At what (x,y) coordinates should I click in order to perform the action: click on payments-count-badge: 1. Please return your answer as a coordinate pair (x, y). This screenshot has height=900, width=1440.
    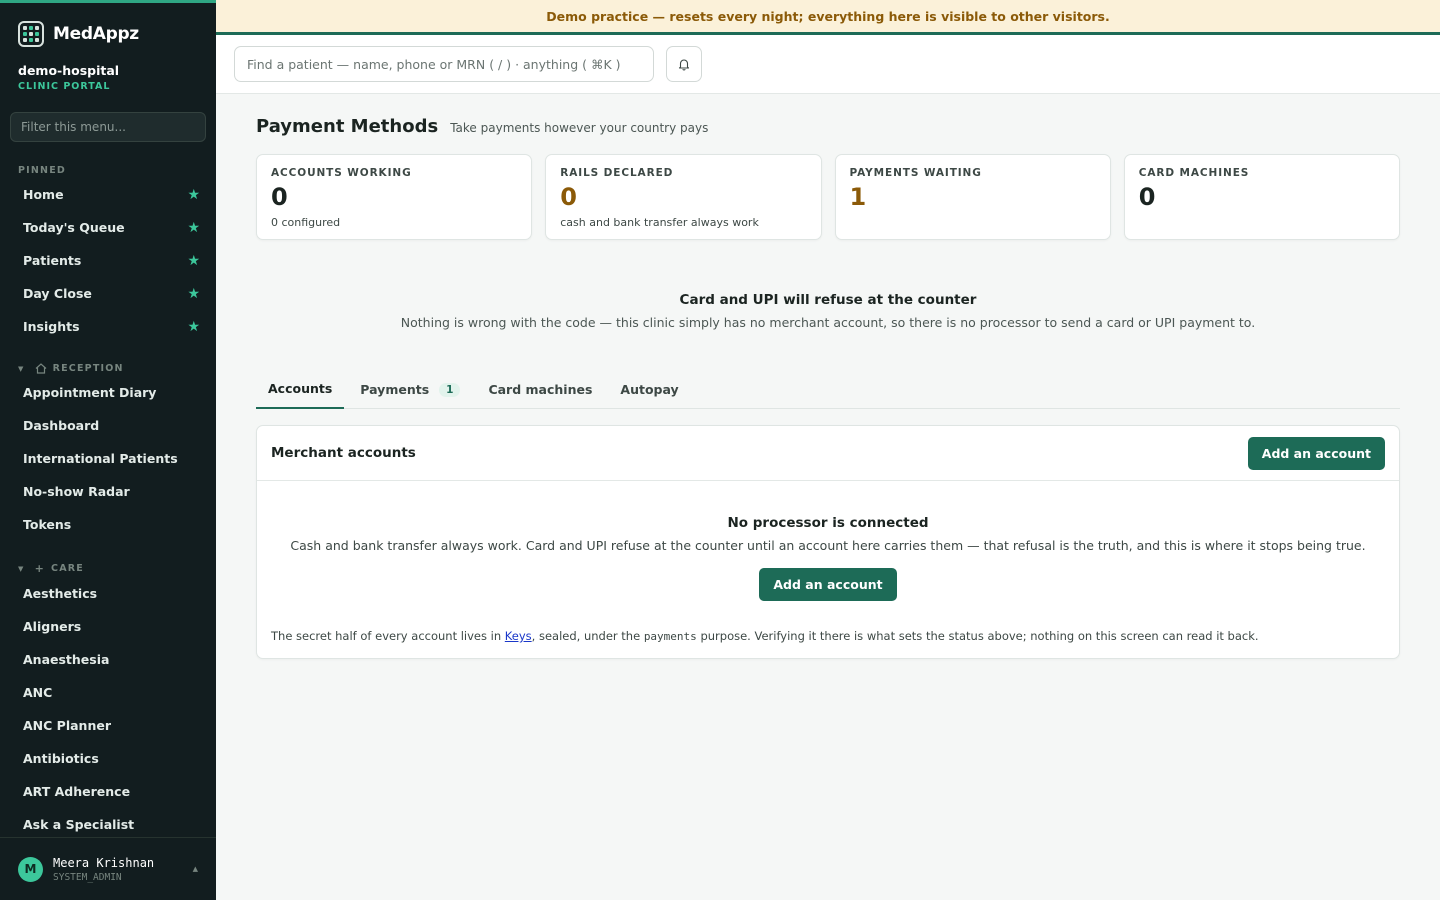
    Looking at the image, I should click on (450, 389).